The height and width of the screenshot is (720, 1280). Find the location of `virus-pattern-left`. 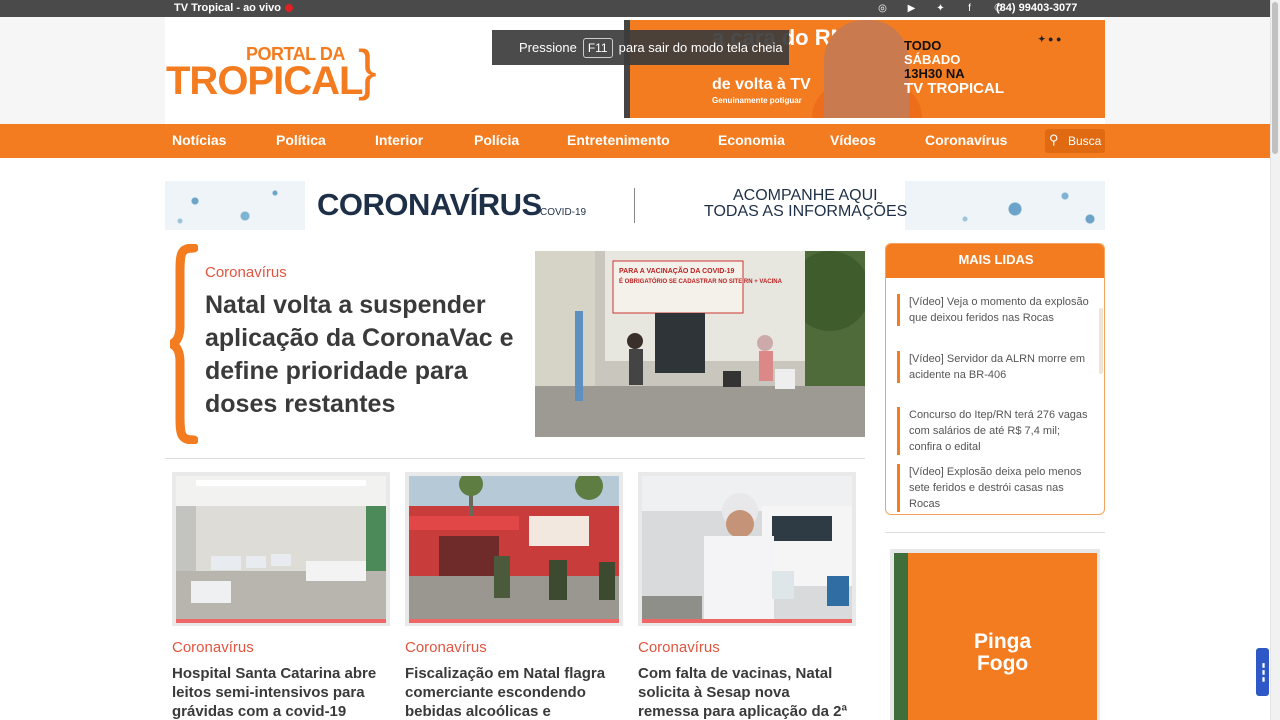

virus-pattern-left is located at coordinates (235, 205).